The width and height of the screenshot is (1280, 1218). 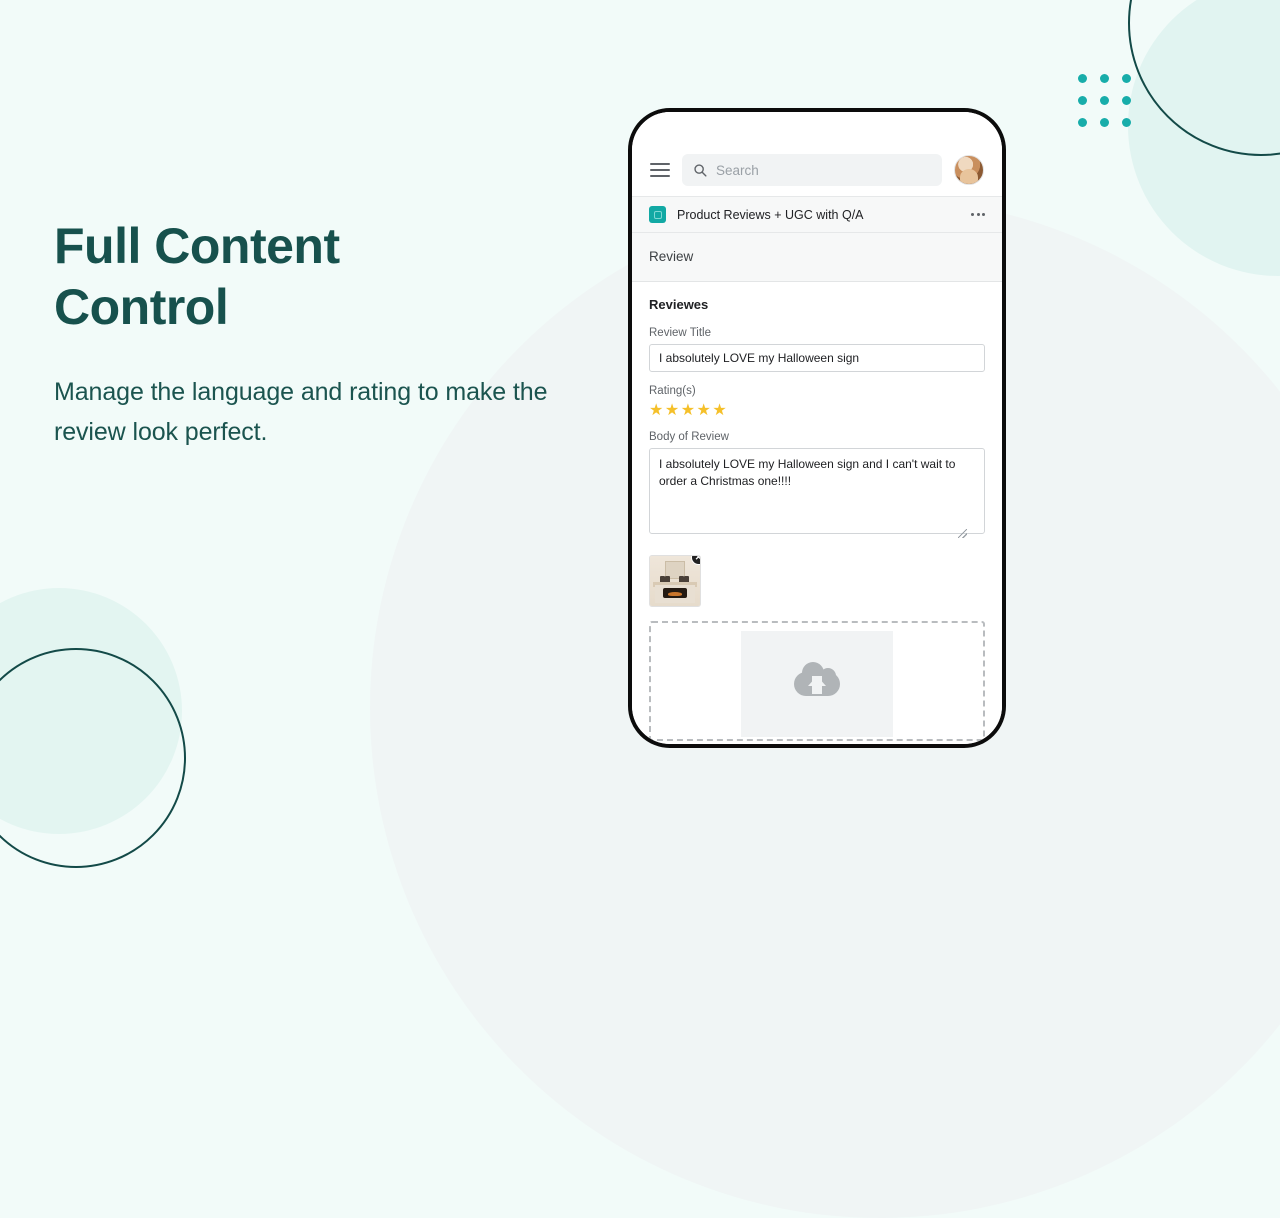 I want to click on background-circle-mint-bottomleft, so click(x=91, y=711).